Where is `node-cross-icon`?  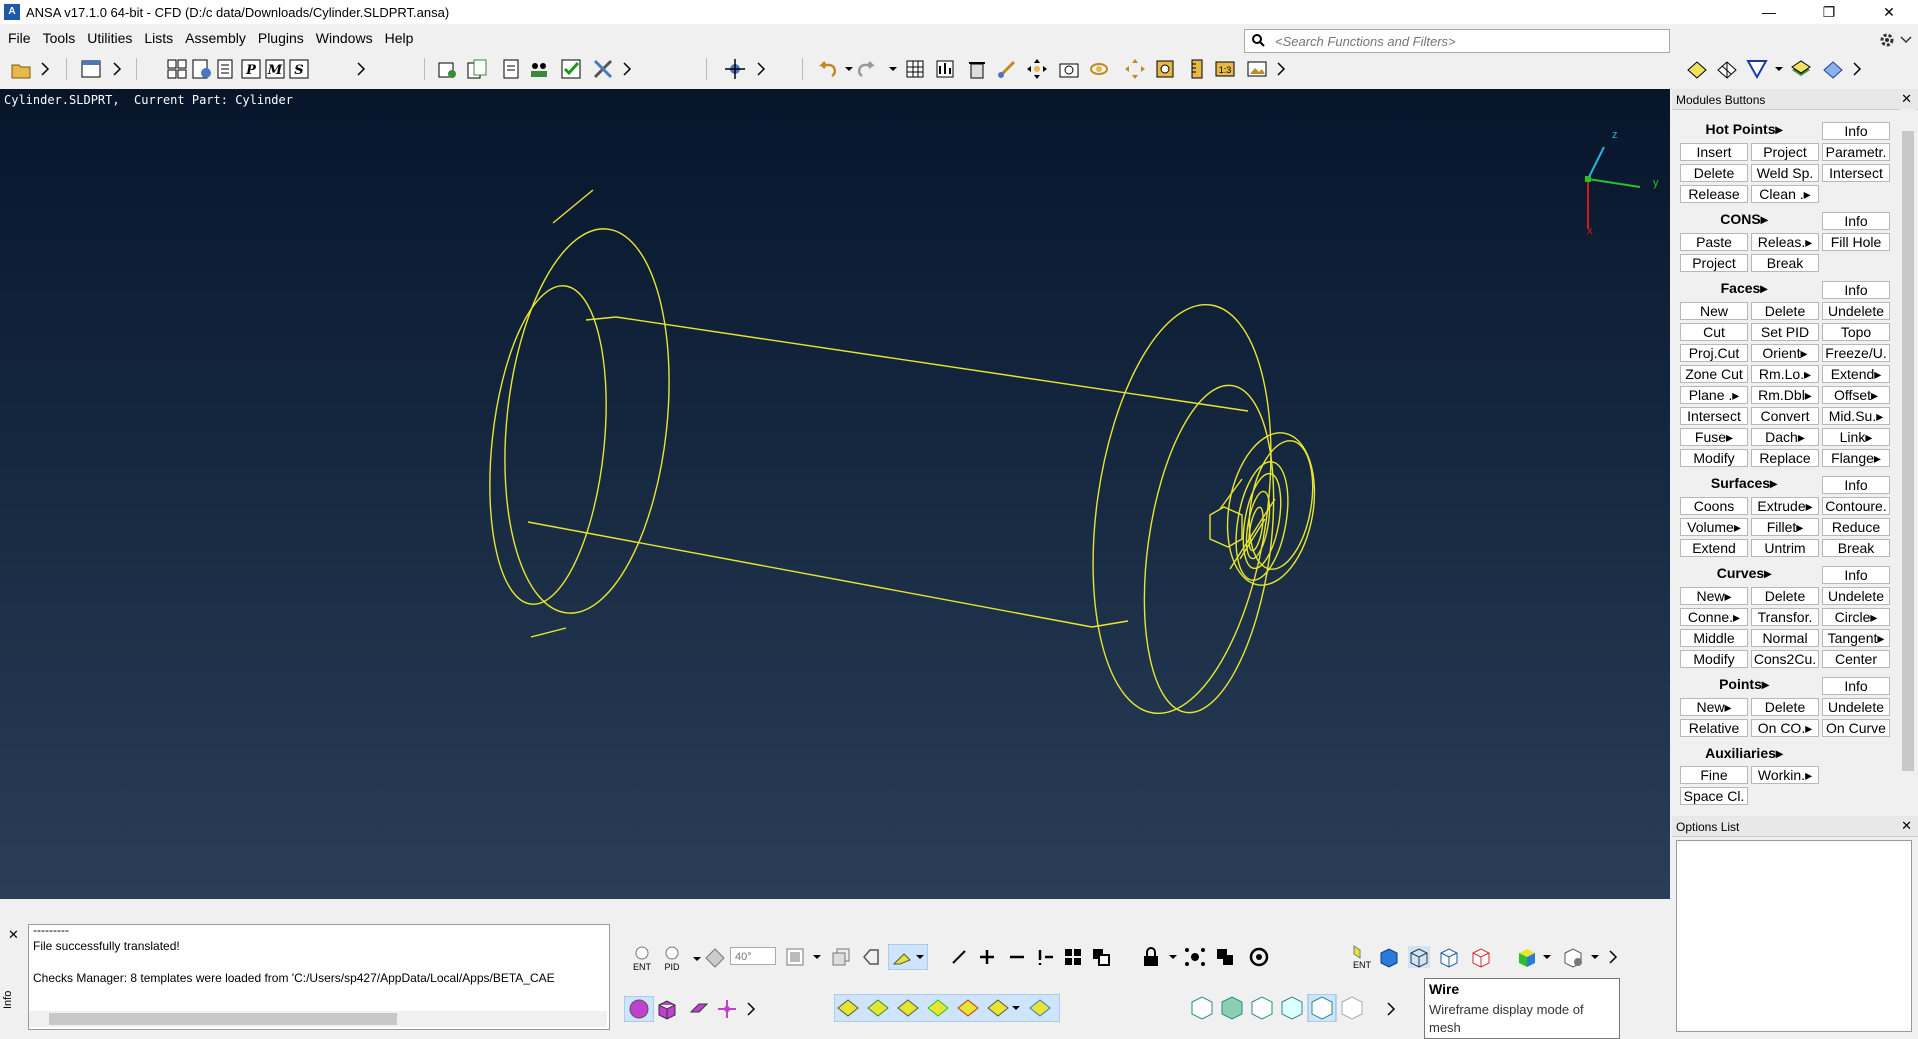 node-cross-icon is located at coordinates (727, 1009).